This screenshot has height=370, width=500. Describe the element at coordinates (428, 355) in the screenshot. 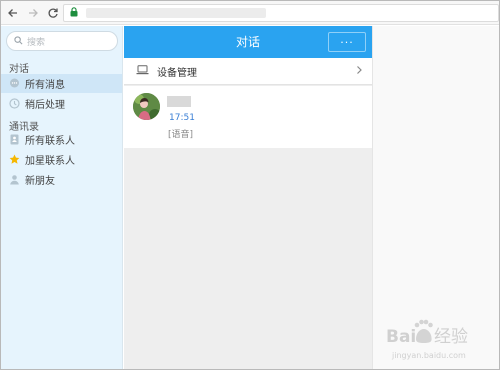

I see `svg-text: jingyan.baidu.com` at that location.